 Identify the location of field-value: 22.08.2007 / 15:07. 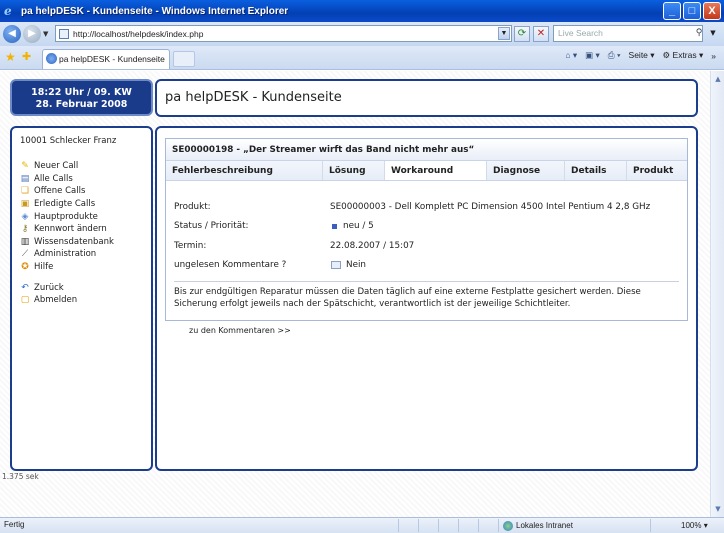
(372, 245).